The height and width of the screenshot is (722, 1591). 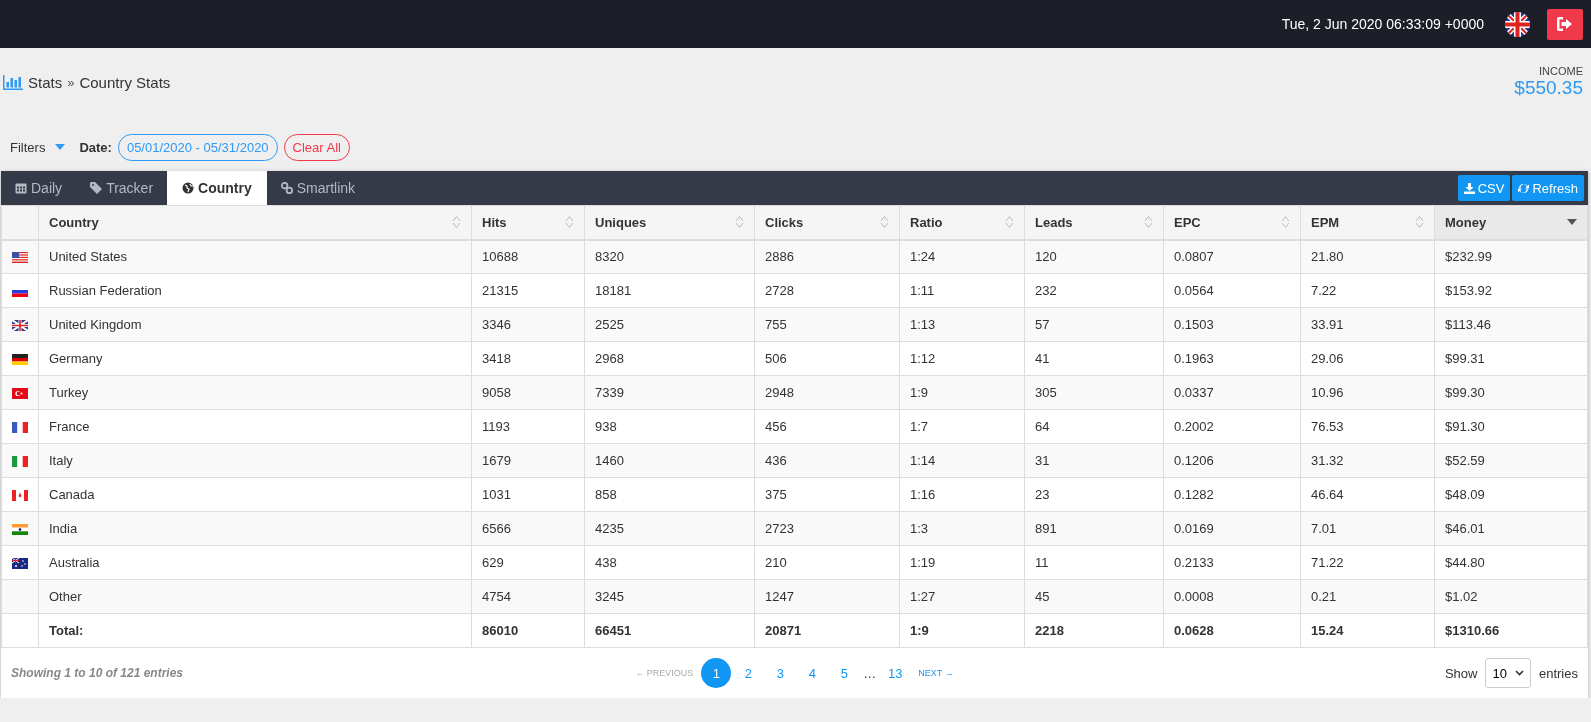 I want to click on table-cell: $91.30, so click(x=1511, y=426).